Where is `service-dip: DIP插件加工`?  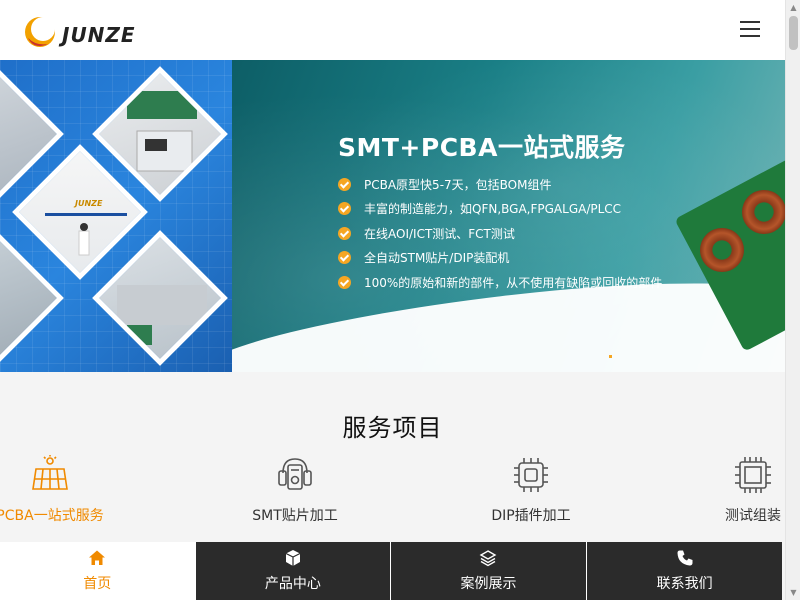
service-dip: DIP插件加工 is located at coordinates (531, 490).